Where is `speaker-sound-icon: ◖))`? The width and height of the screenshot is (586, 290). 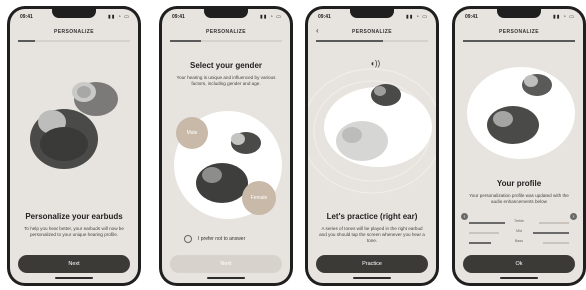 speaker-sound-icon: ◖)) is located at coordinates (375, 63).